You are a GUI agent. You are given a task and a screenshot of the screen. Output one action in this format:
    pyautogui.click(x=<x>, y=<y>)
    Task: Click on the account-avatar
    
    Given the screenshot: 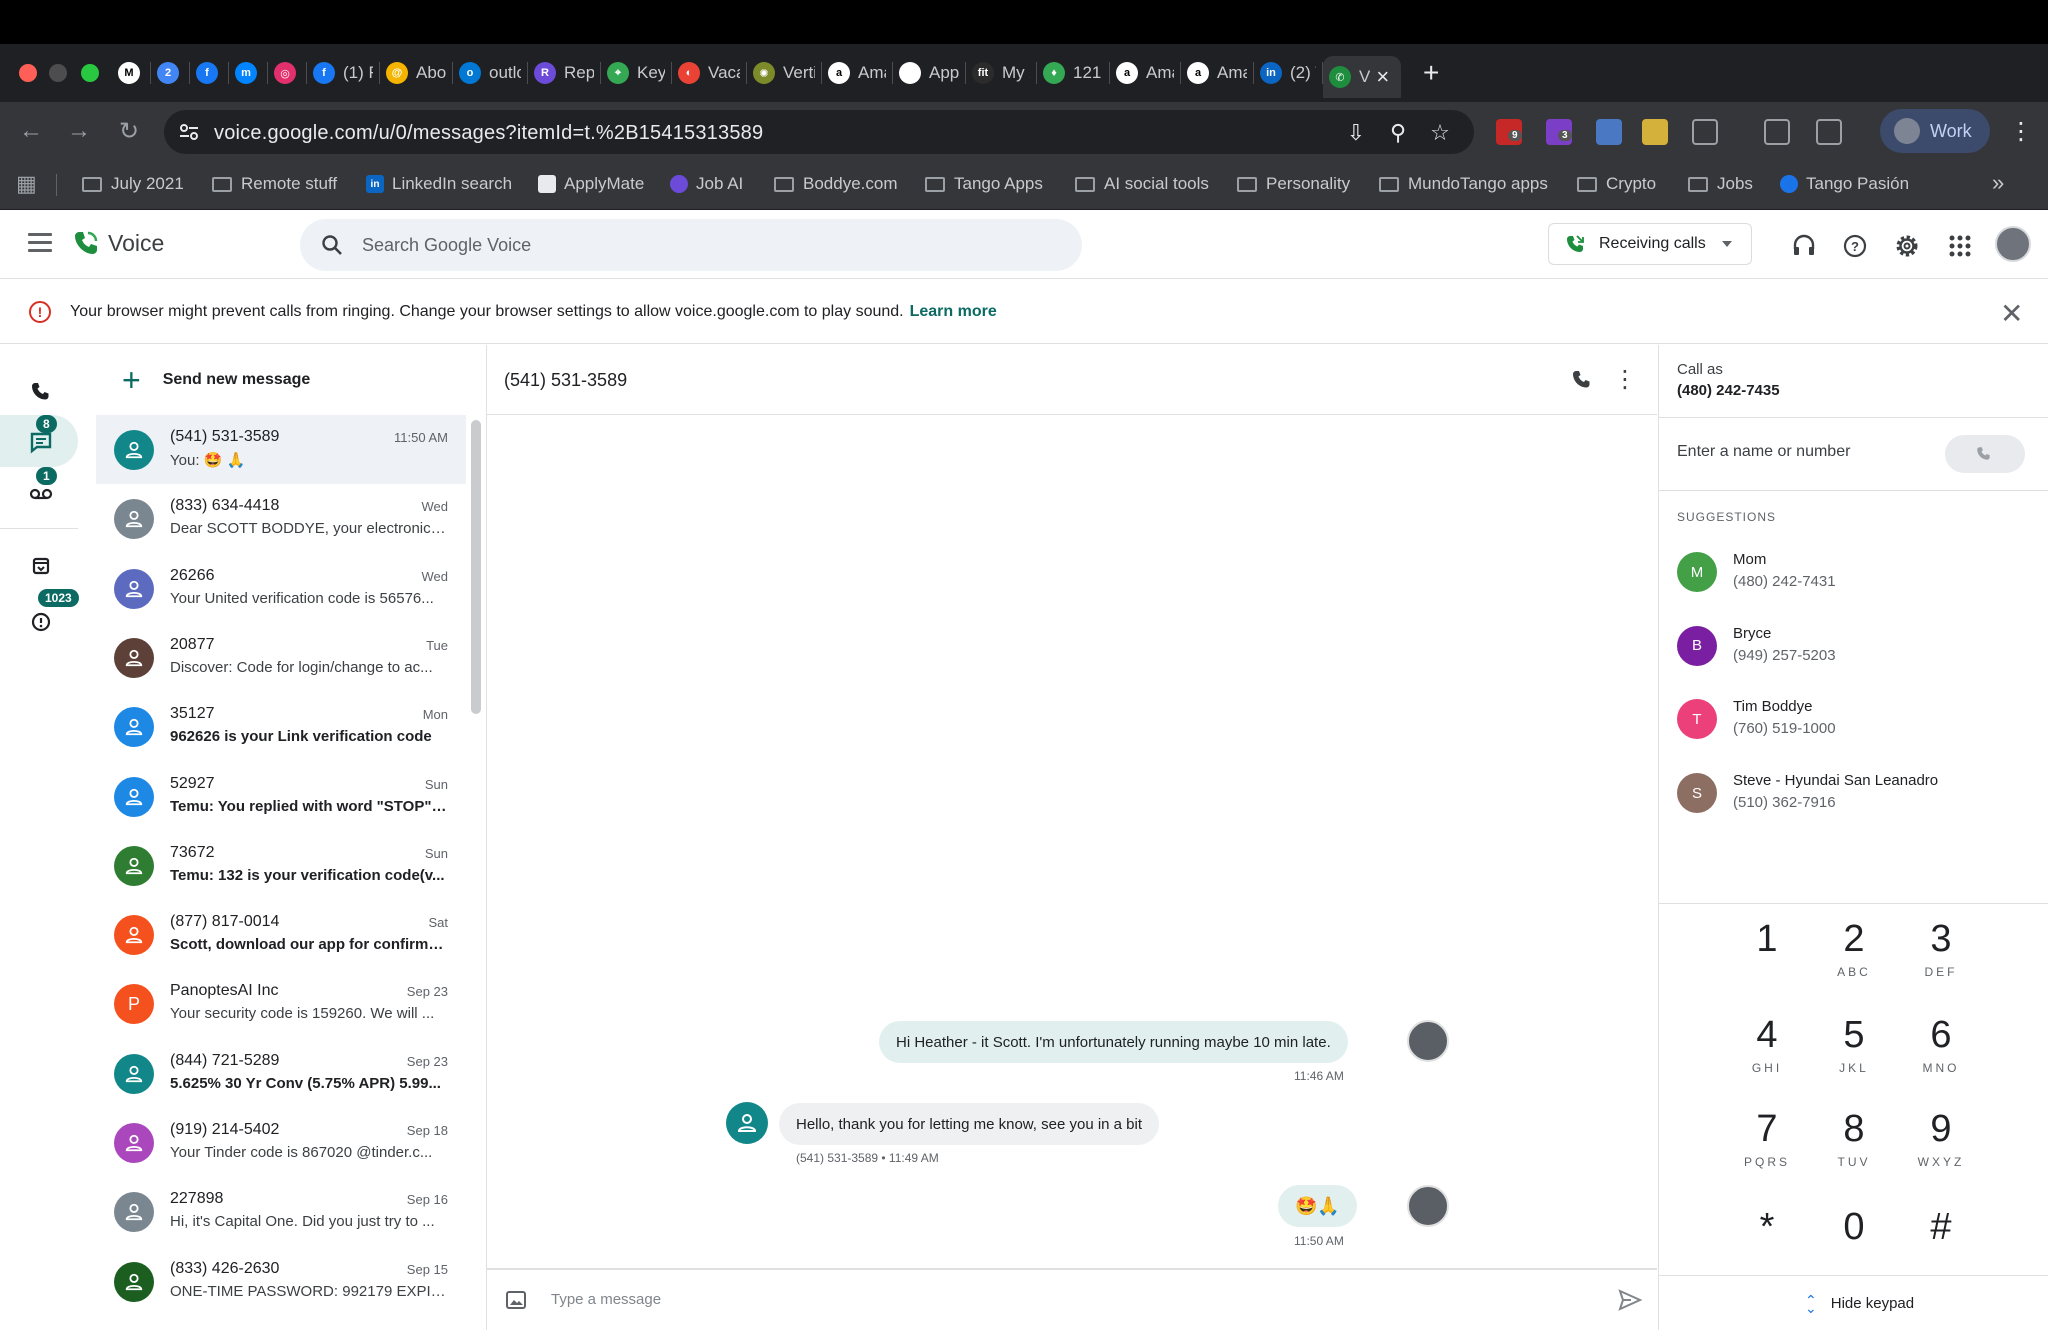 What is the action you would take?
    pyautogui.click(x=2013, y=244)
    